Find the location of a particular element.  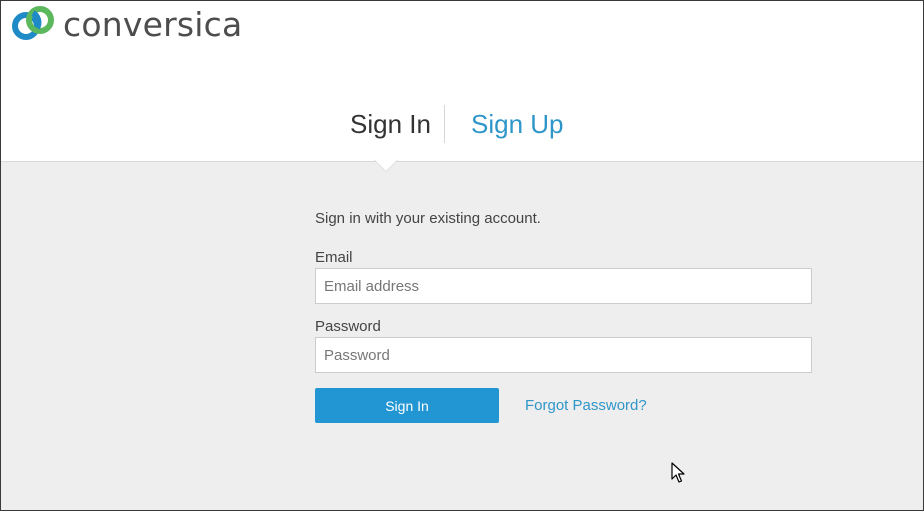

sign-in-button: Sign In is located at coordinates (407, 405).